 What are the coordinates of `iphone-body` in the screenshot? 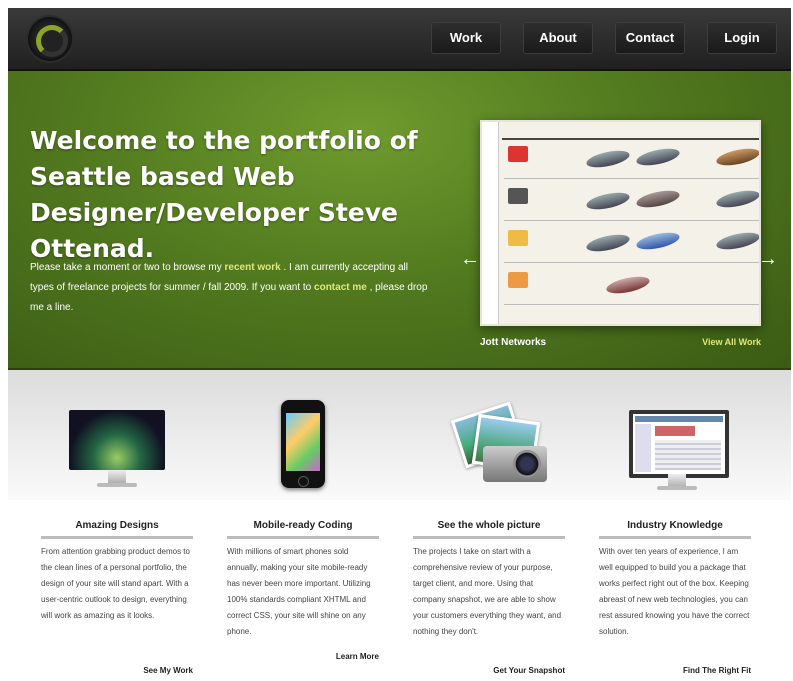 It's located at (303, 444).